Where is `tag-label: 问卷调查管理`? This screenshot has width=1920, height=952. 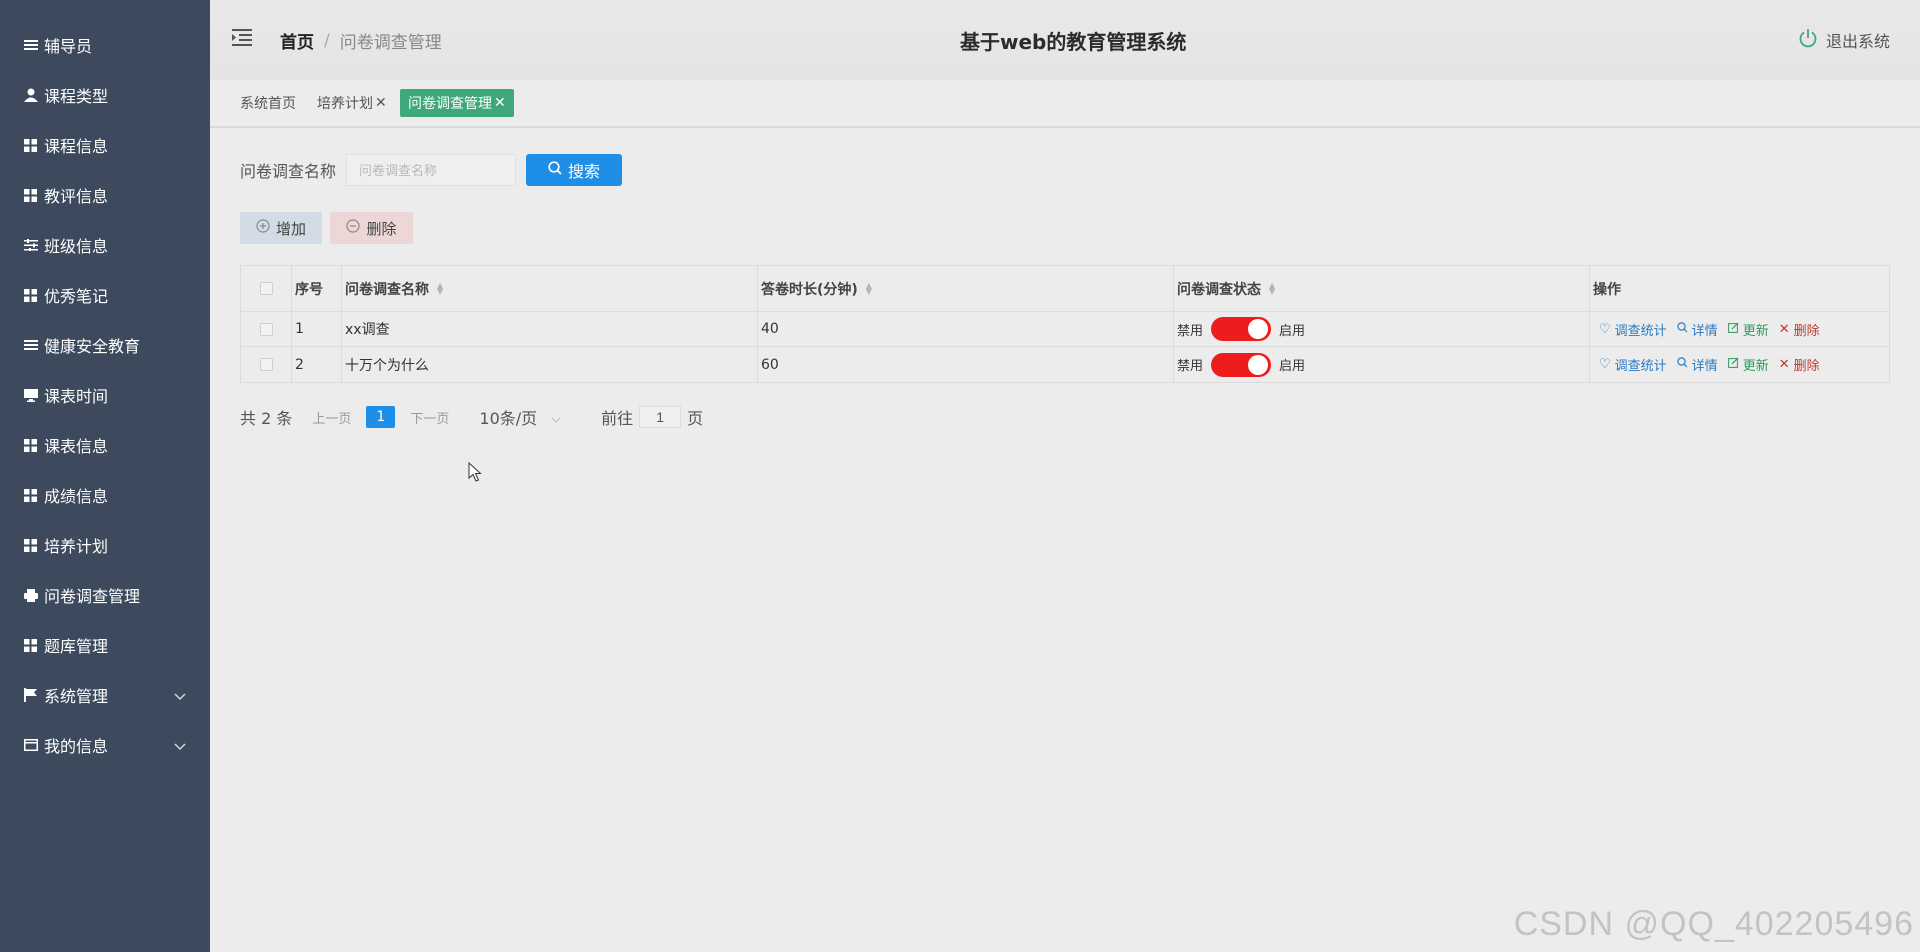 tag-label: 问卷调查管理 is located at coordinates (450, 104).